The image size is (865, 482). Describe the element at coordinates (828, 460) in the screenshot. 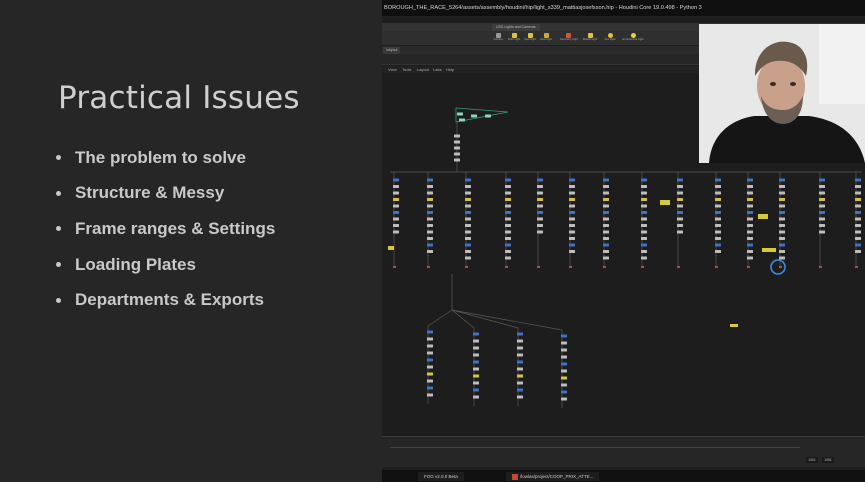

I see `frame-end-field: 1051` at that location.